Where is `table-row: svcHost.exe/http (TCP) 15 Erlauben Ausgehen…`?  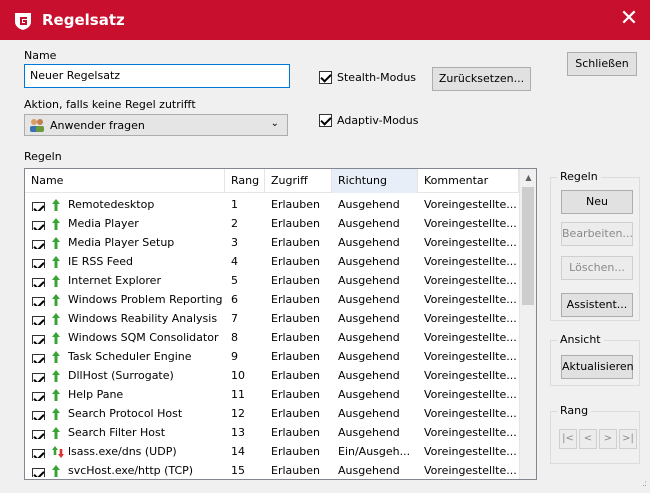 table-row: svcHost.exe/http (TCP) 15 Erlauben Ausgehen… is located at coordinates (272, 470).